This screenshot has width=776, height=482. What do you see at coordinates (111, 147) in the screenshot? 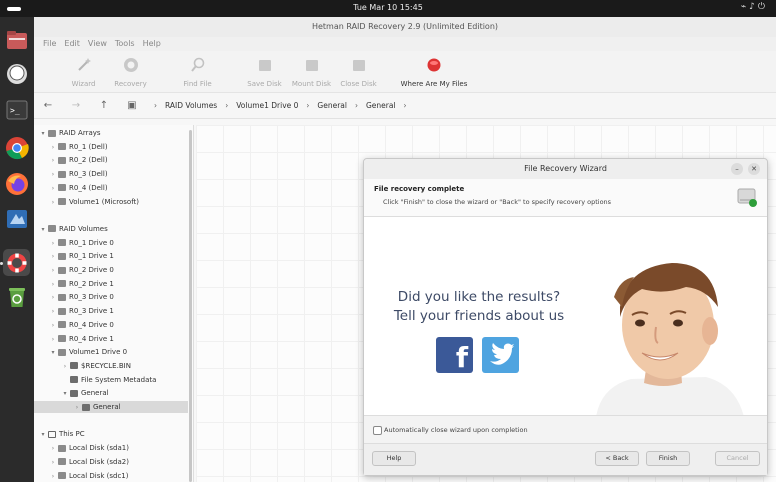
I see `tree-item: › R0_1 (Dell)` at bounding box center [111, 147].